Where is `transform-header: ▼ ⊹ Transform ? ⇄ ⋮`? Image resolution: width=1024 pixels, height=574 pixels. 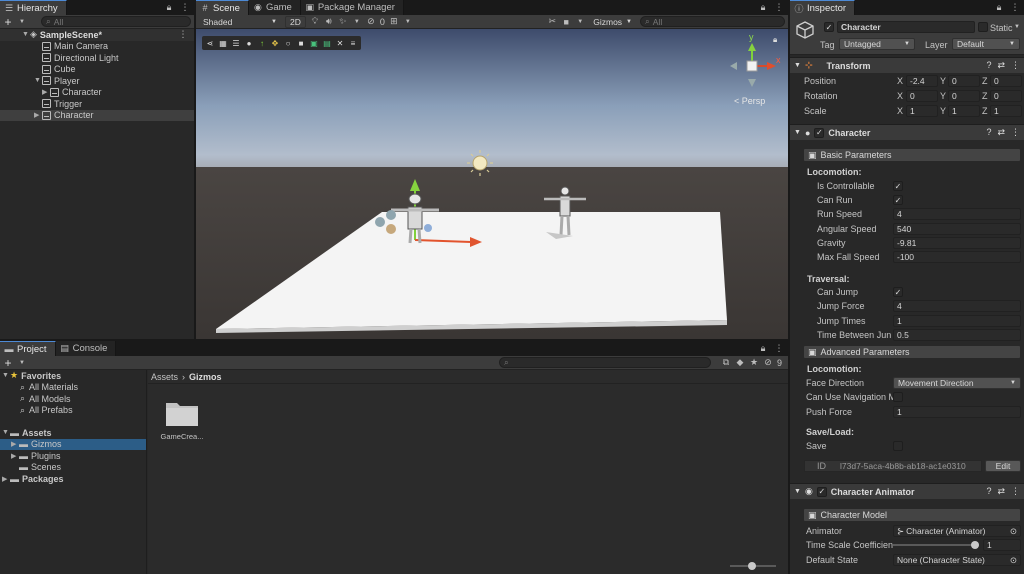
transform-header: ▼ ⊹ Transform ? ⇄ ⋮ is located at coordinates (907, 65).